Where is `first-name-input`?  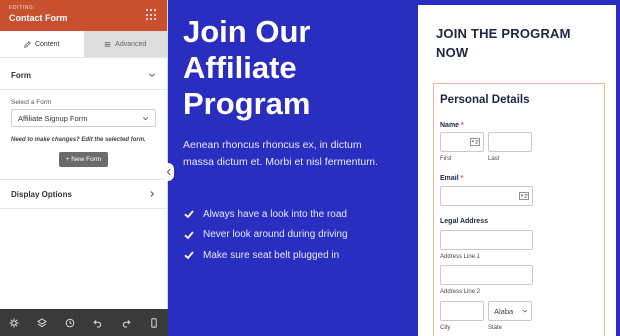
first-name-input is located at coordinates (462, 142).